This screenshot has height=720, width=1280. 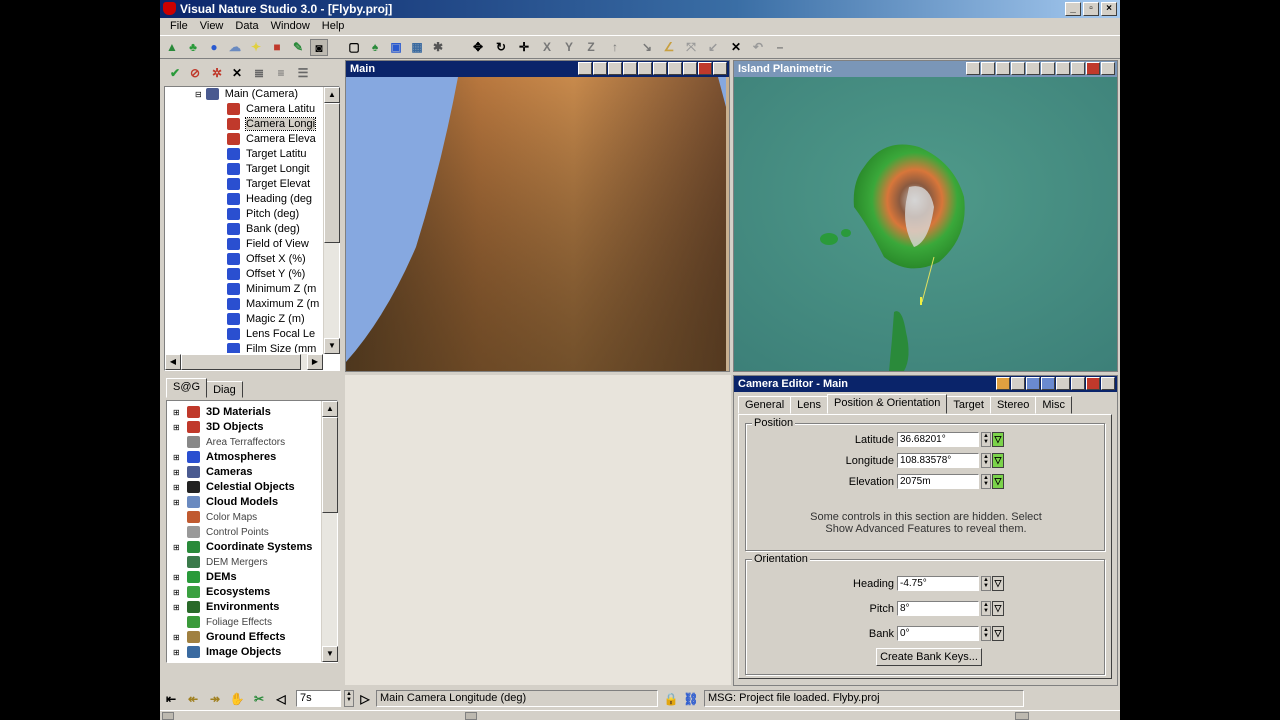 I want to click on sg-item: ⊞ Ground Effects, so click(x=244, y=637).